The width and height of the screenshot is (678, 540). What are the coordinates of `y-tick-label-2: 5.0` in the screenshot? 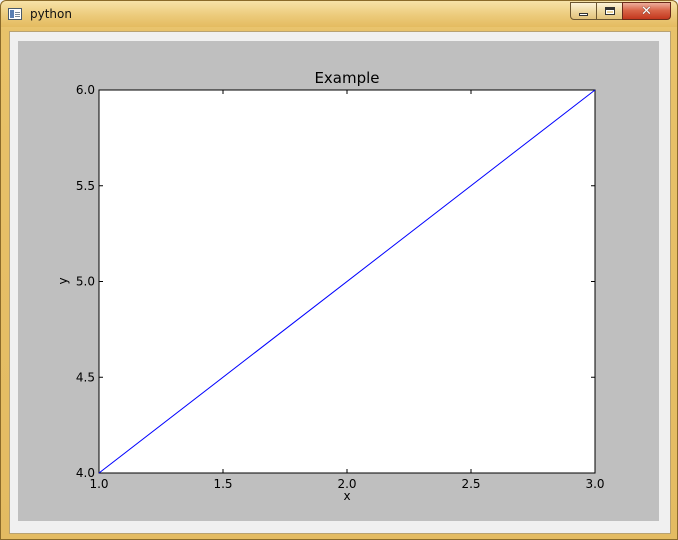 It's located at (85, 282).